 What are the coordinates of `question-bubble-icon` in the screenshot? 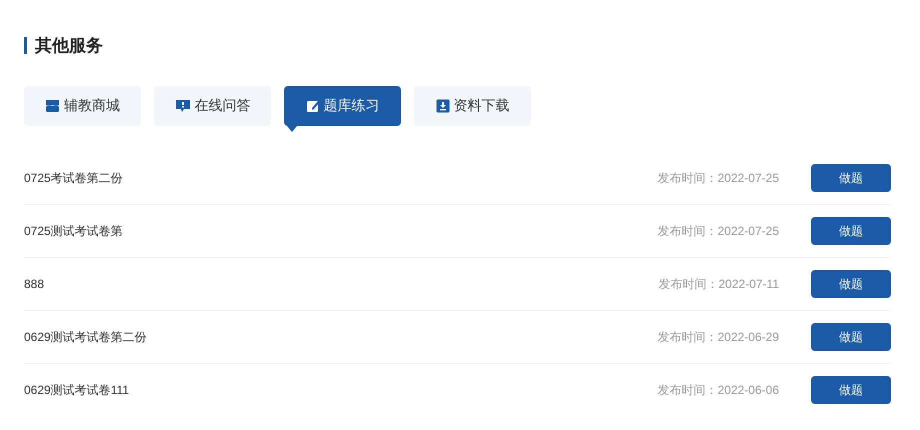 It's located at (182, 105).